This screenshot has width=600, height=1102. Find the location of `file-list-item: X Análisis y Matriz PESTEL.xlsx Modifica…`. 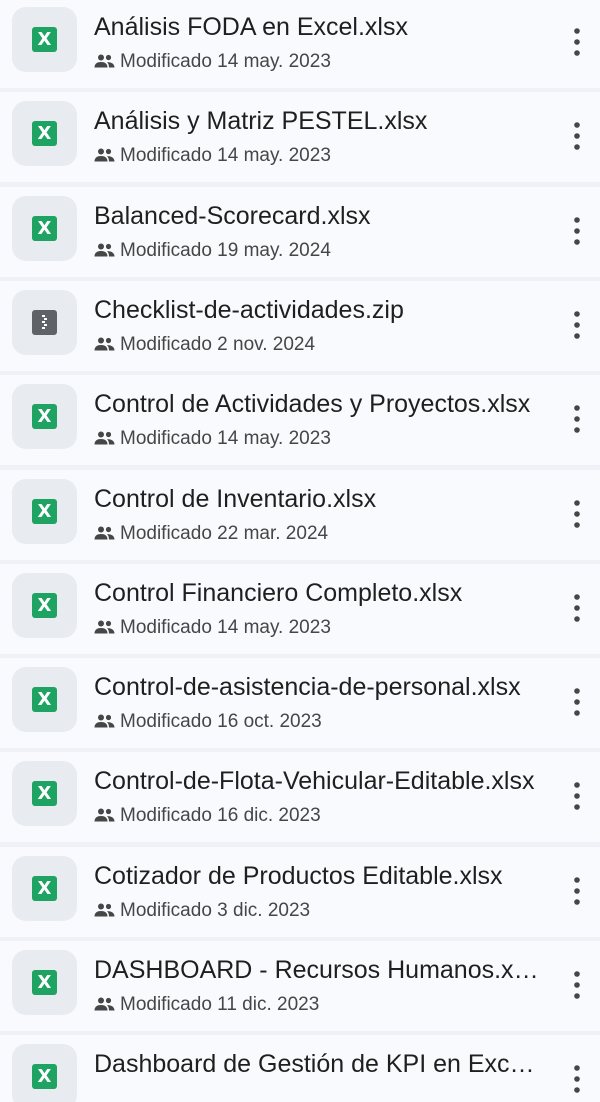

file-list-item: X Análisis y Matriz PESTEL.xlsx Modifica… is located at coordinates (300, 137).